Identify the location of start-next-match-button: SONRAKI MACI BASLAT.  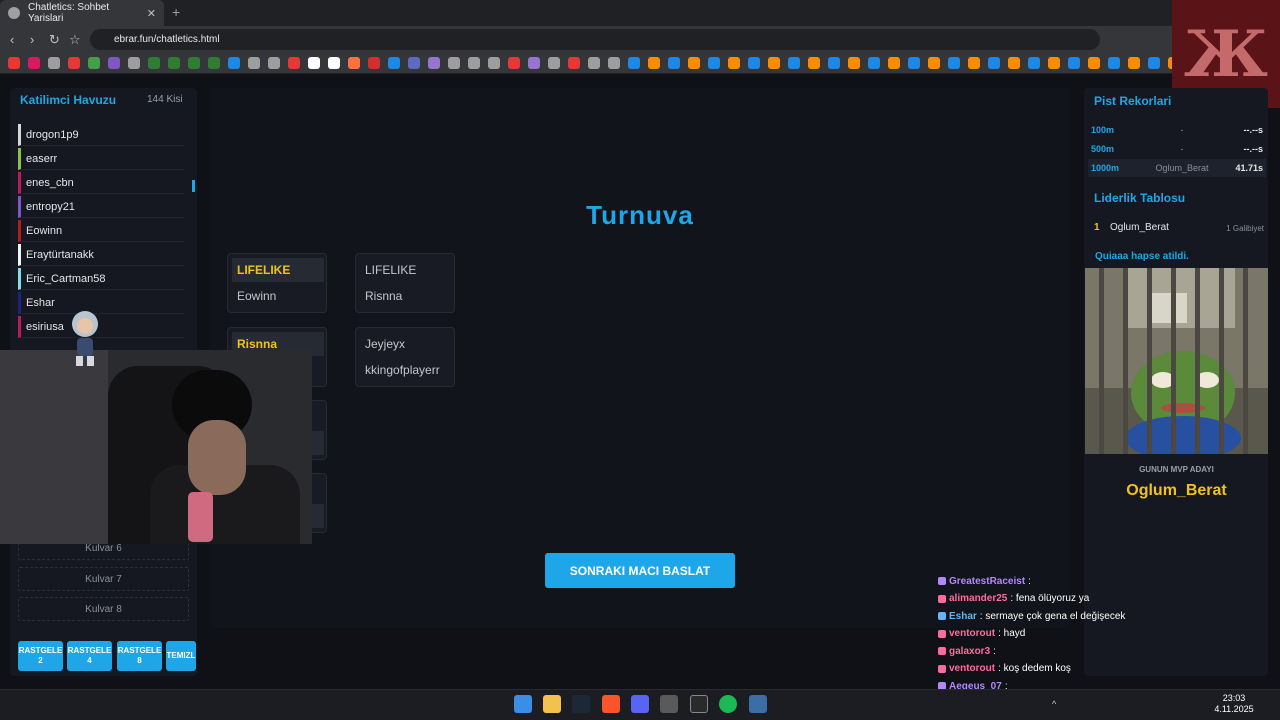
(640, 570).